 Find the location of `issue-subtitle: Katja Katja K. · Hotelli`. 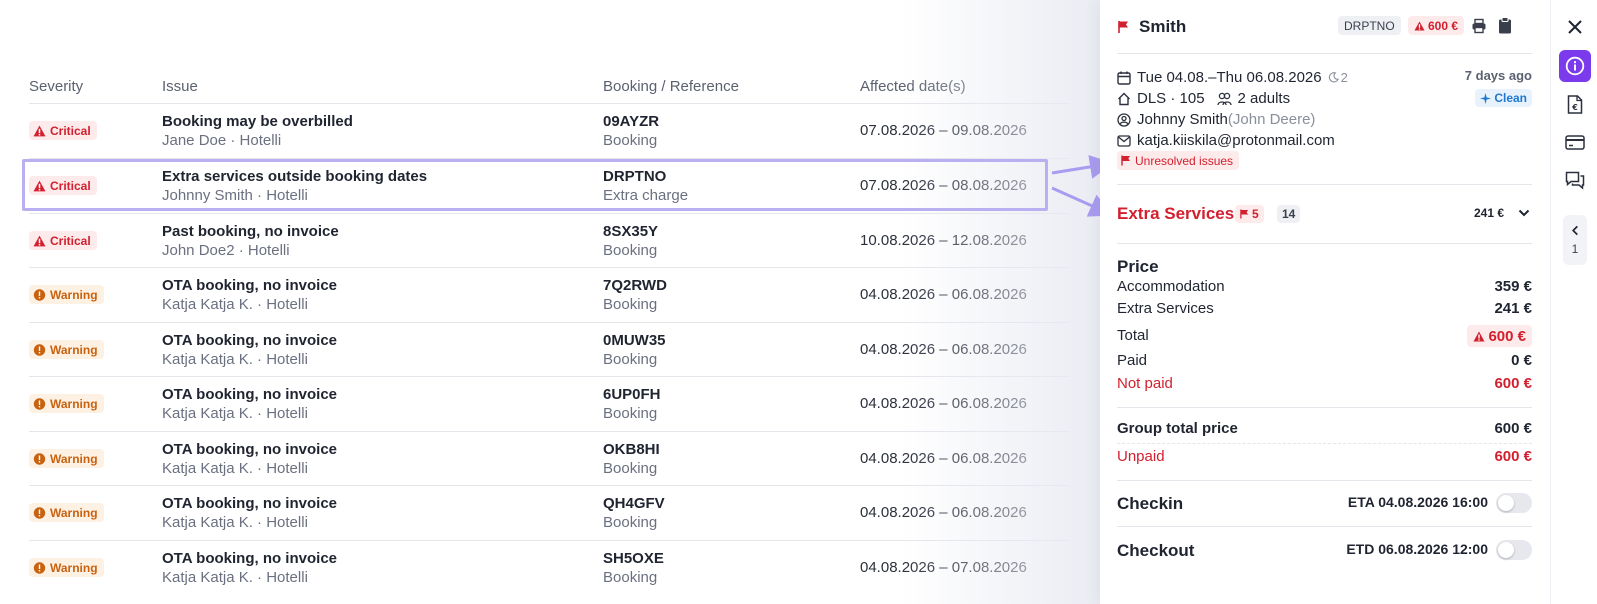

issue-subtitle: Katja Katja K. · Hotelli is located at coordinates (235, 468).